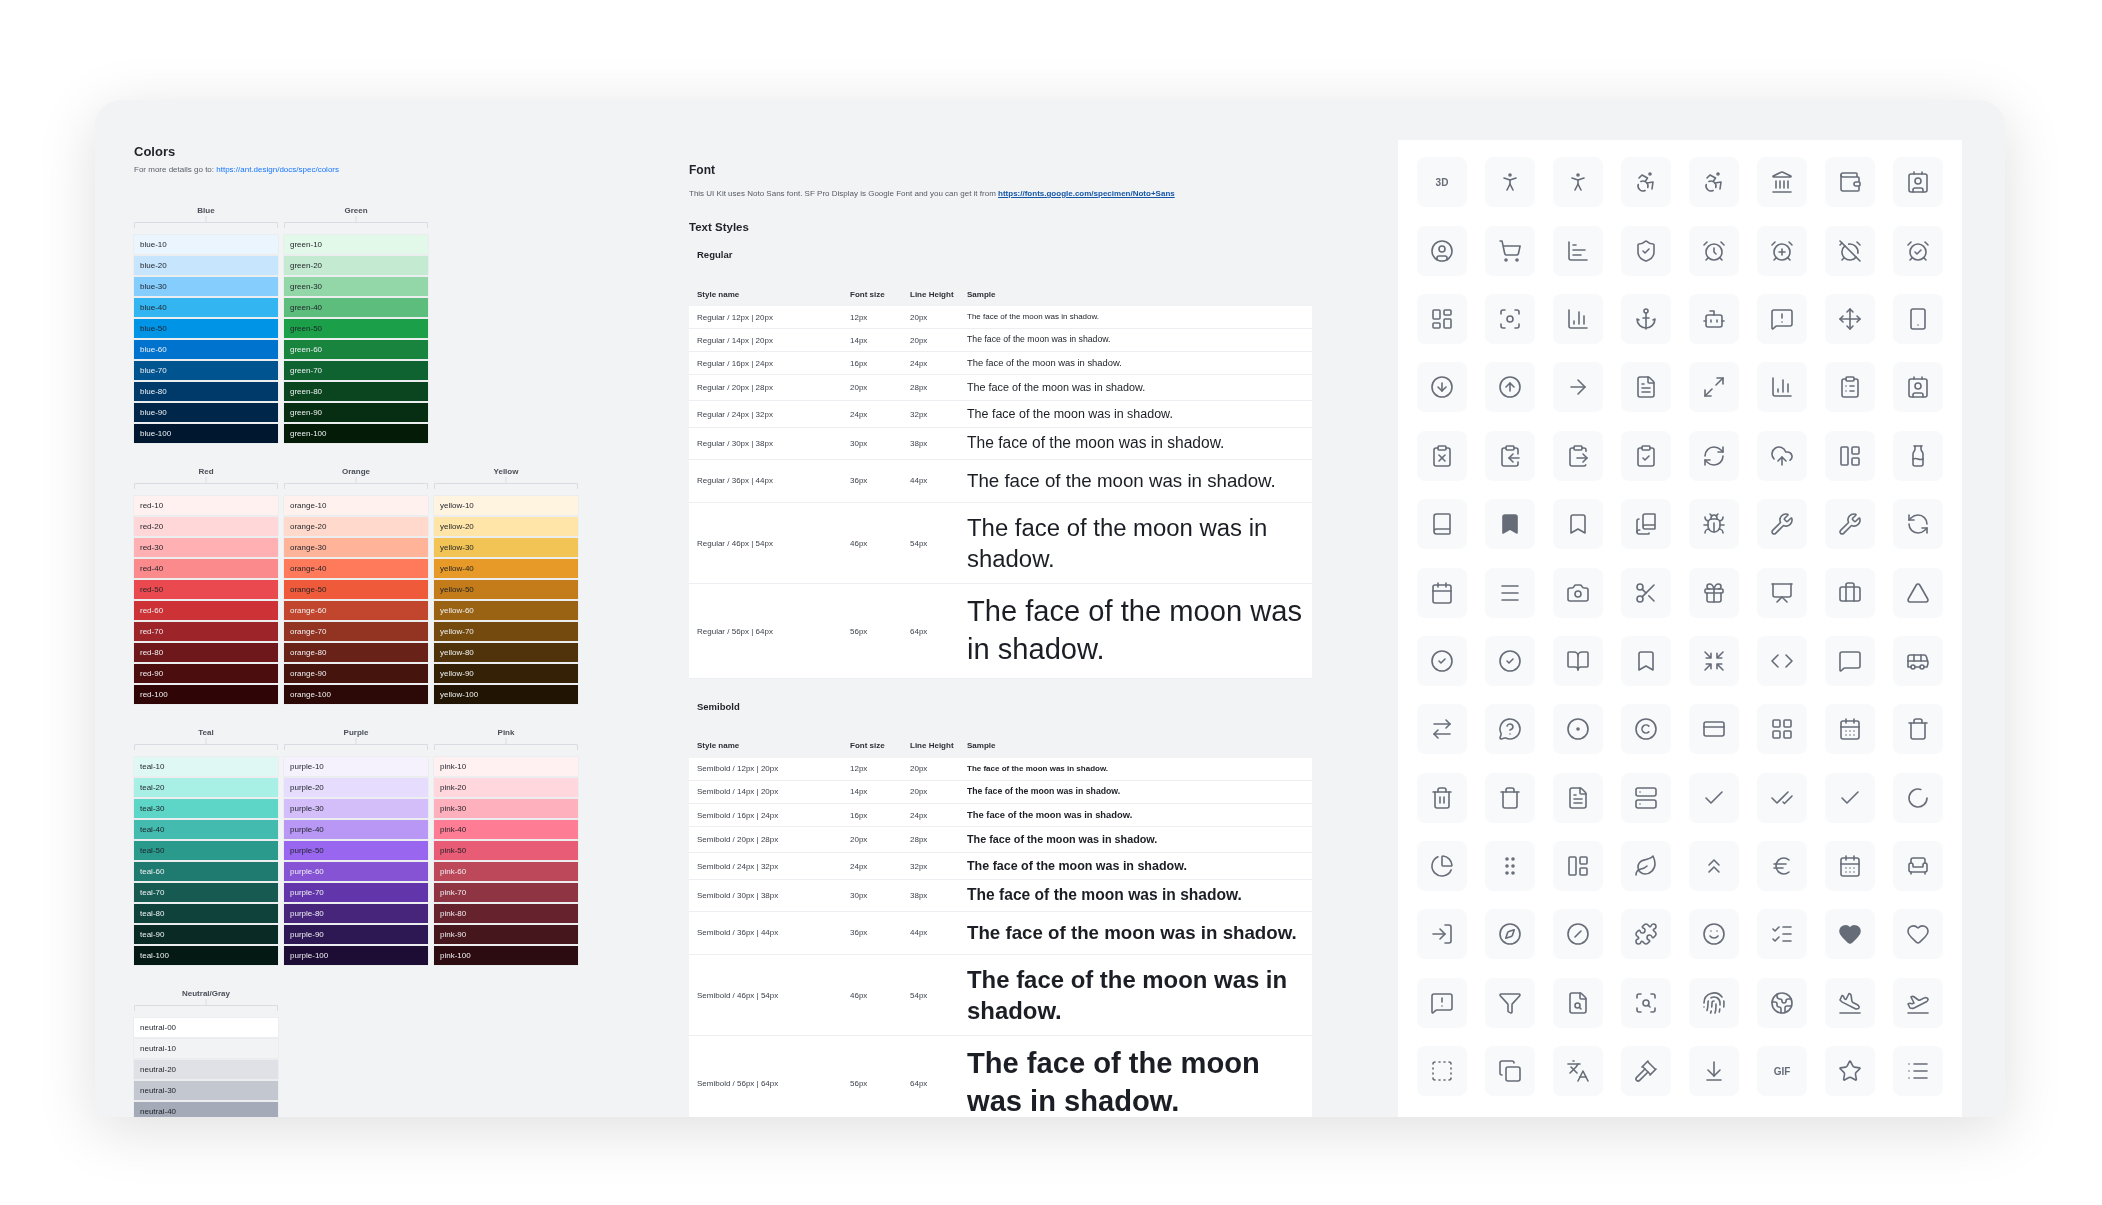 Image resolution: width=2102 pixels, height=1205 pixels. What do you see at coordinates (206, 391) in the screenshot?
I see `color-swatch: blue-80` at bounding box center [206, 391].